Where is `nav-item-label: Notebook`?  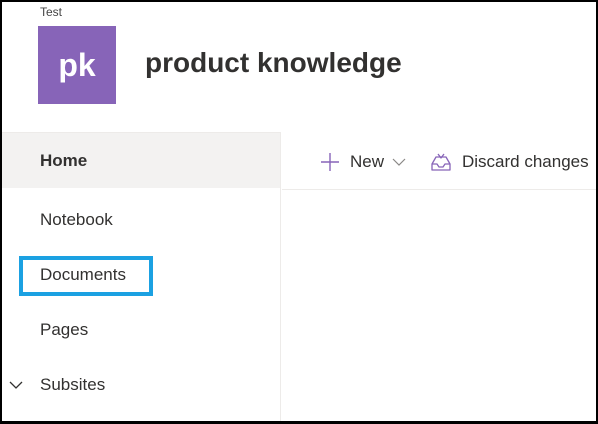 nav-item-label: Notebook is located at coordinates (76, 219).